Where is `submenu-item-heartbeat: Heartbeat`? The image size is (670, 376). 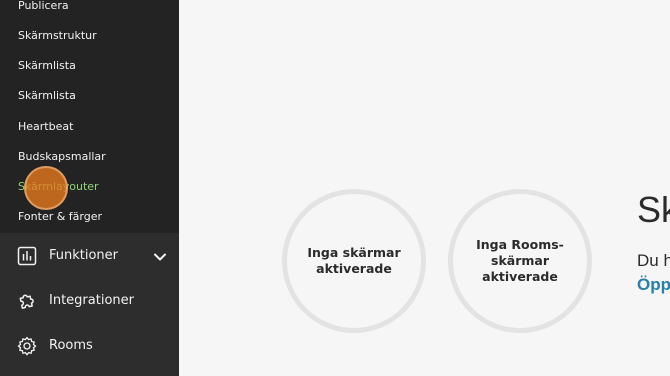
submenu-item-heartbeat: Heartbeat is located at coordinates (45, 127).